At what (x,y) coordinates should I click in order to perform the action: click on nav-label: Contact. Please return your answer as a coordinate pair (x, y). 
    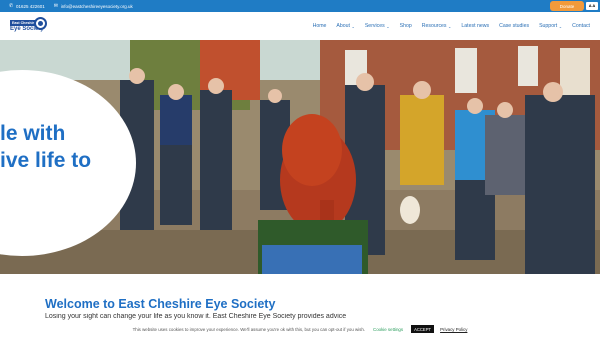
    Looking at the image, I should click on (581, 26).